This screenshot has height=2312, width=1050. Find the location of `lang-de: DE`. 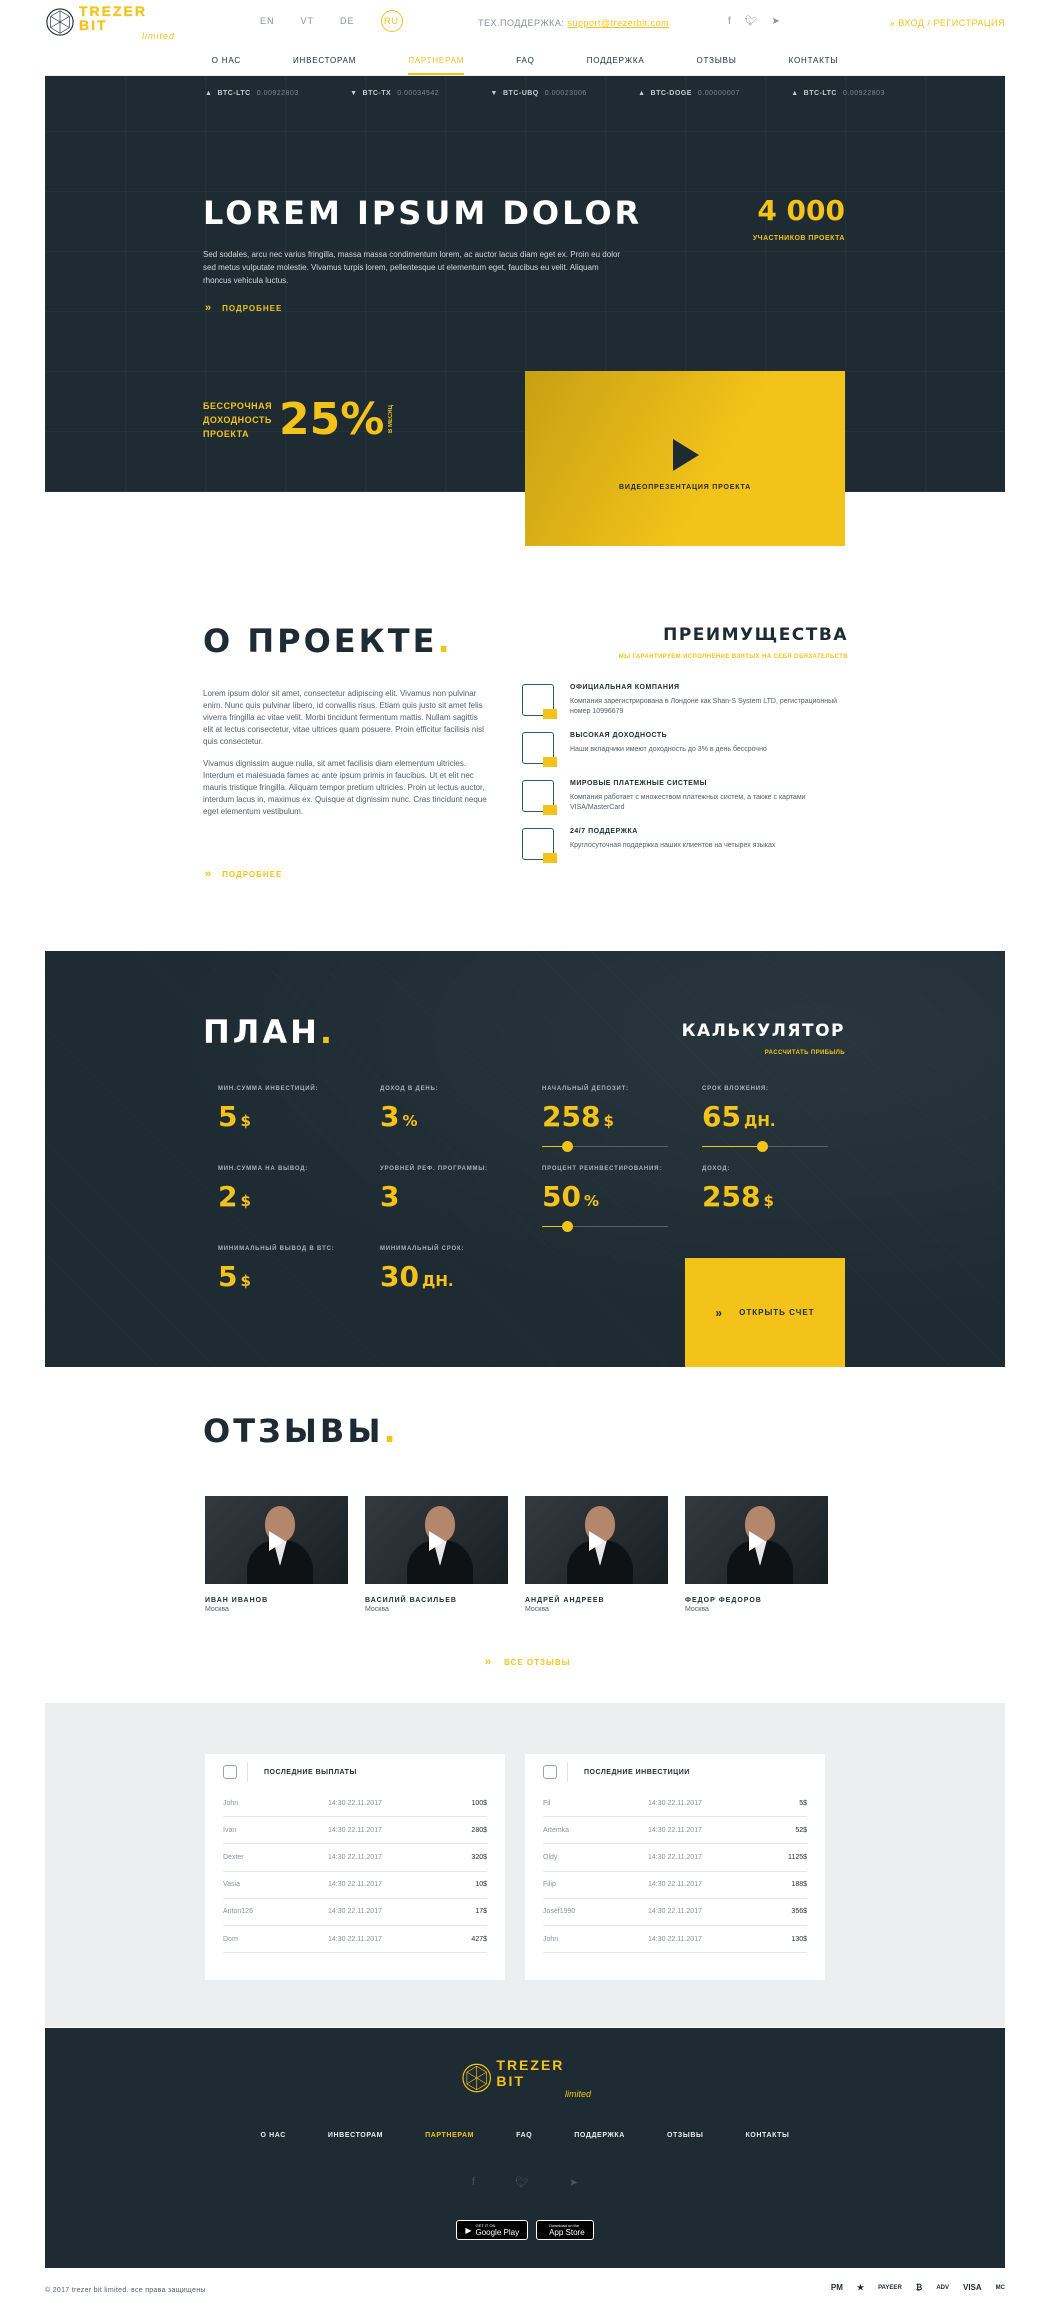

lang-de: DE is located at coordinates (347, 24).